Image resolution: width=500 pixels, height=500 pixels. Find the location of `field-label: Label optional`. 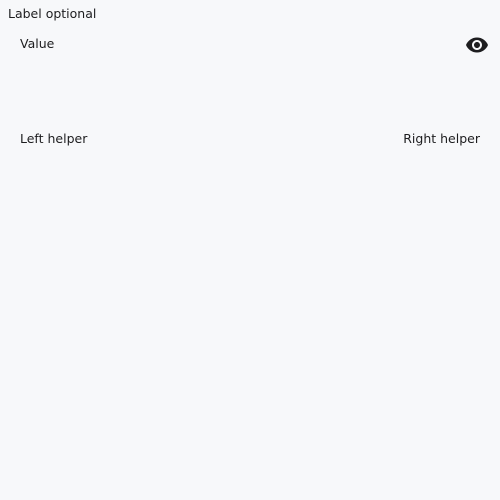

field-label: Label optional is located at coordinates (52, 13).